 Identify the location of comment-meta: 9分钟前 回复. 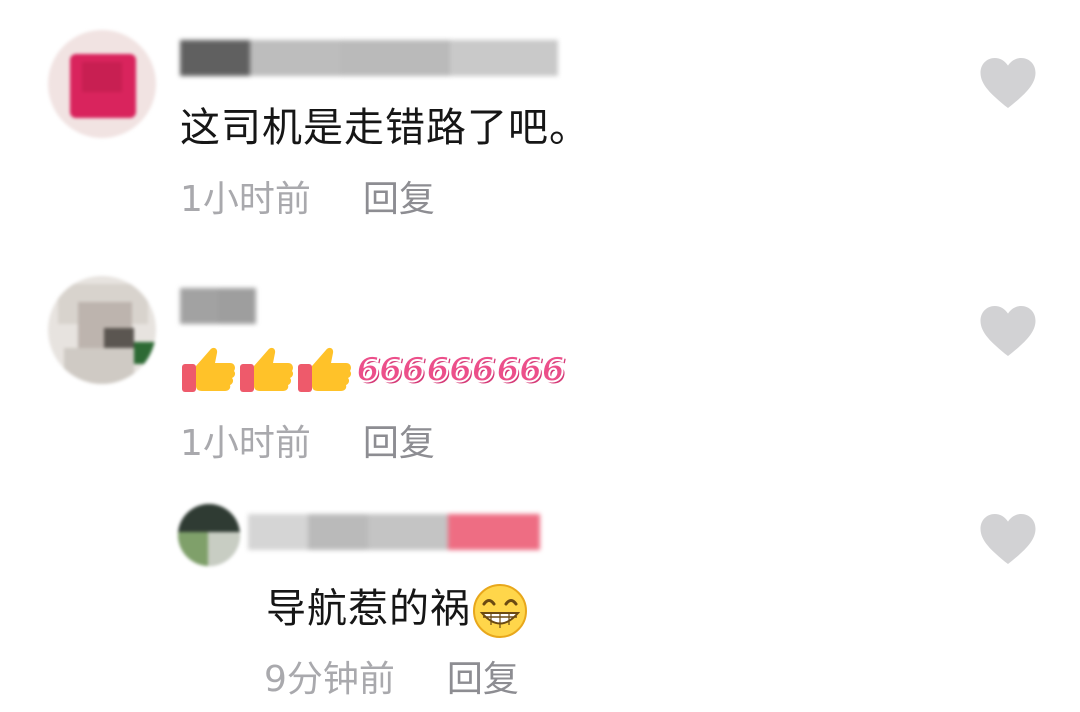
(391, 680).